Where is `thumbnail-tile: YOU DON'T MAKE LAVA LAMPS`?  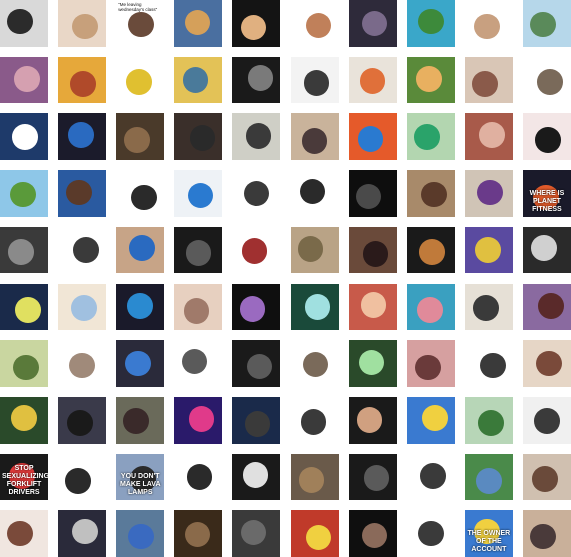 thumbnail-tile: YOU DON'T MAKE LAVA LAMPS is located at coordinates (140, 477).